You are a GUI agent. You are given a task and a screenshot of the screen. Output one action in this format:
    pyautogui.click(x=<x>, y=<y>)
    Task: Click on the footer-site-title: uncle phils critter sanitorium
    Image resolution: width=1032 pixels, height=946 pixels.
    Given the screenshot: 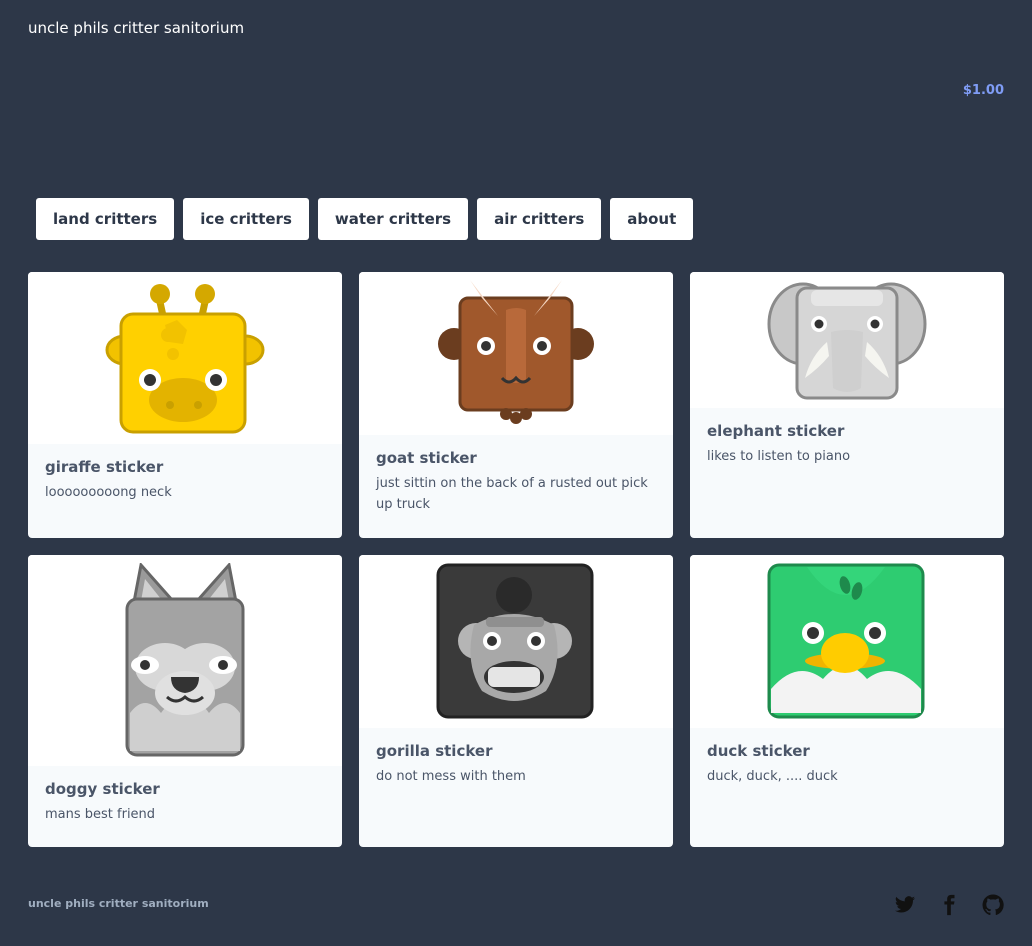 What is the action you would take?
    pyautogui.click(x=118, y=903)
    